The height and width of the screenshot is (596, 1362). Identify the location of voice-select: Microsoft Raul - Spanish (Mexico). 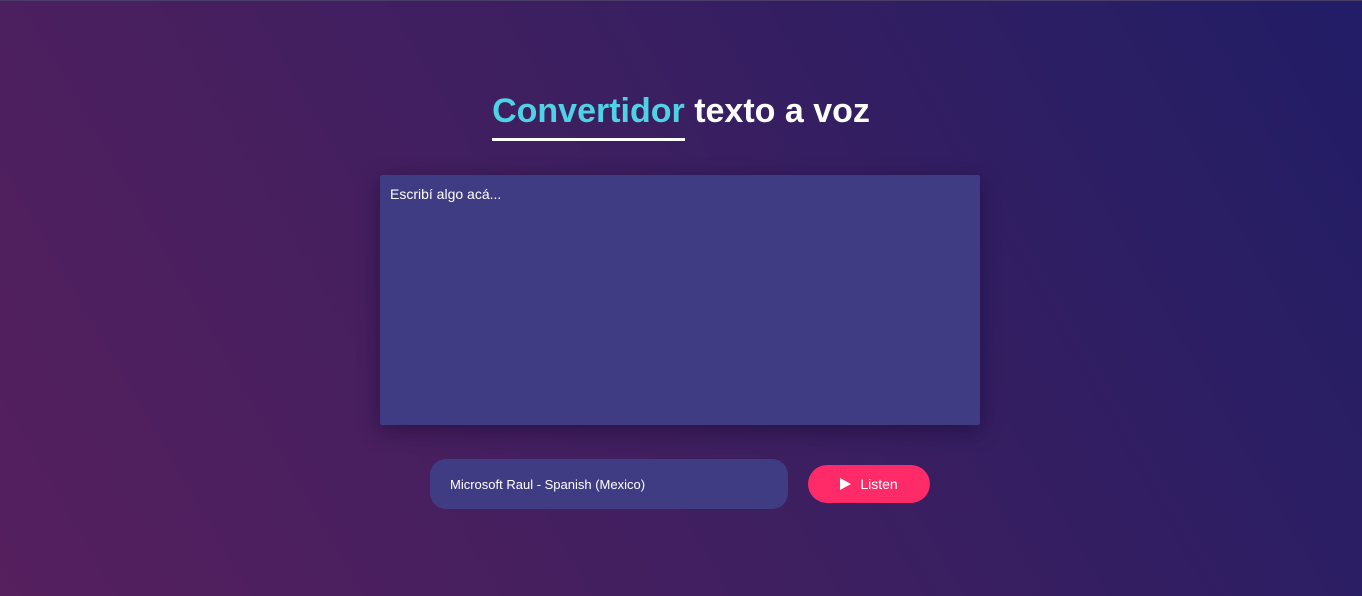
(609, 484).